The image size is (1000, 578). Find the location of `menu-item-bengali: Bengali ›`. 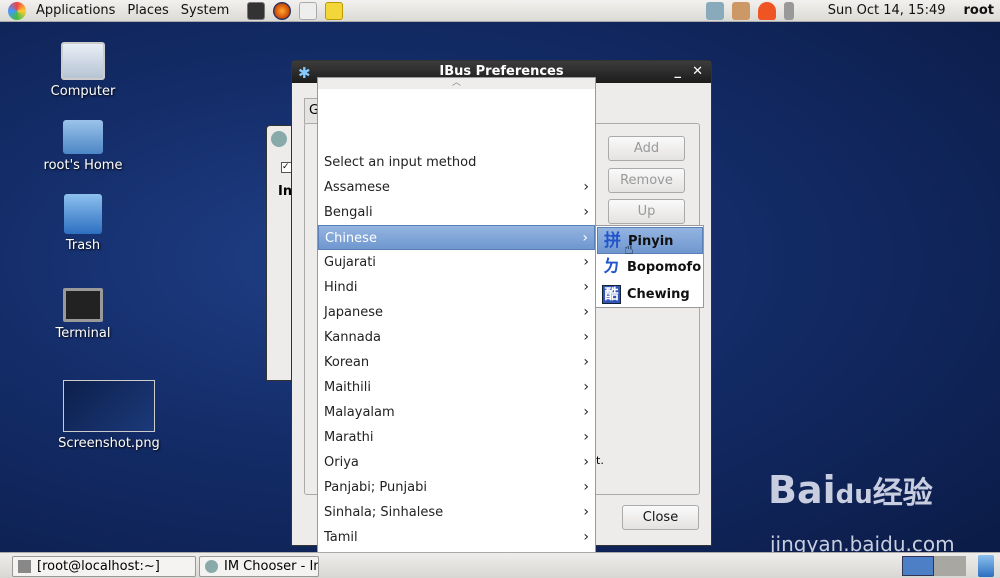

menu-item-bengali: Bengali › is located at coordinates (456, 212).